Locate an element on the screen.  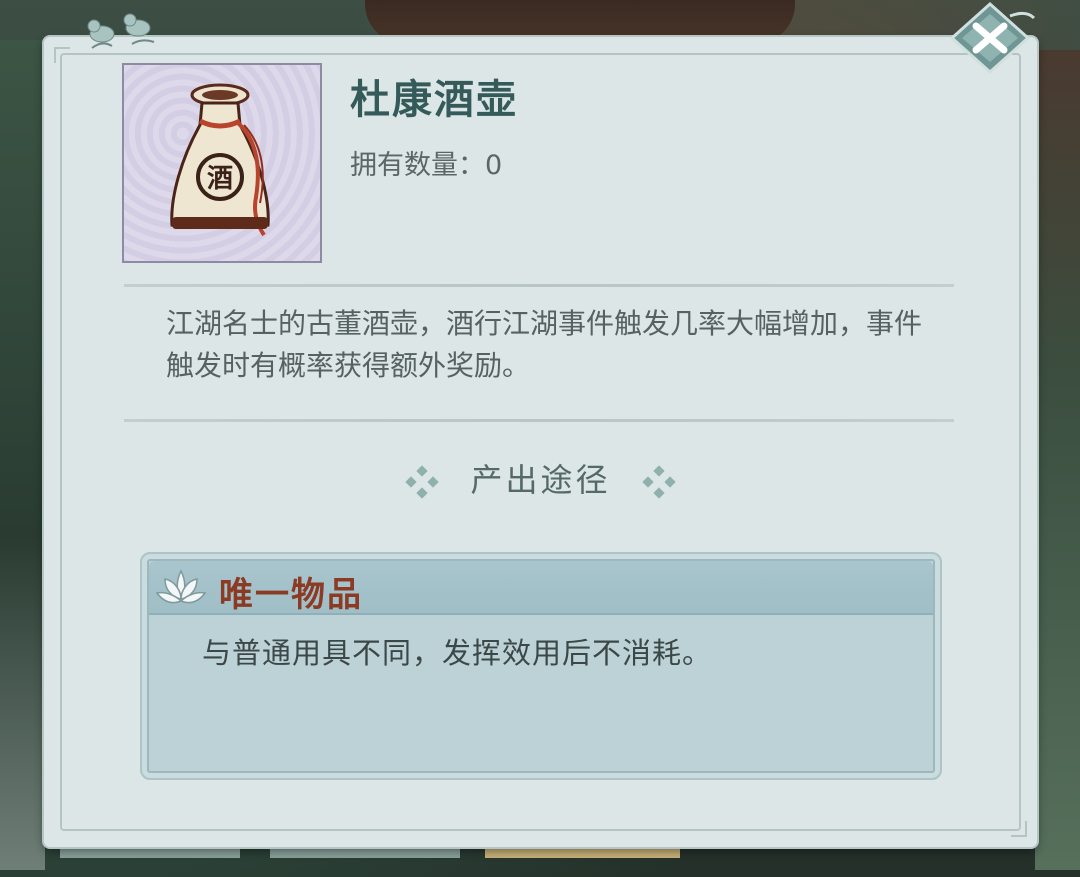
item-description: 江湖名士的古董酒壶，酒行江湖事件触发几率大幅增加，事件触发时有概率获得额外奖励。 is located at coordinates (544, 344).